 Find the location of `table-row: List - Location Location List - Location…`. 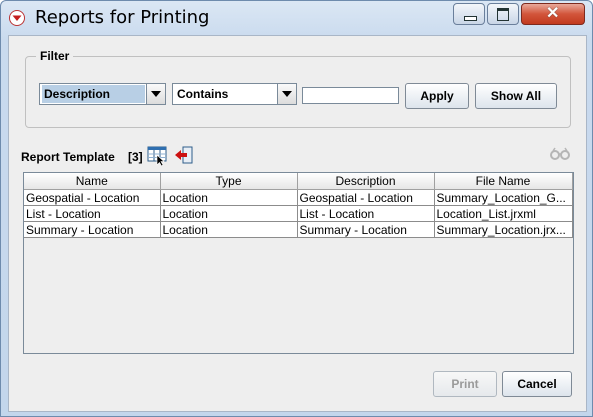

table-row: List - Location Location List - Location… is located at coordinates (298, 213).